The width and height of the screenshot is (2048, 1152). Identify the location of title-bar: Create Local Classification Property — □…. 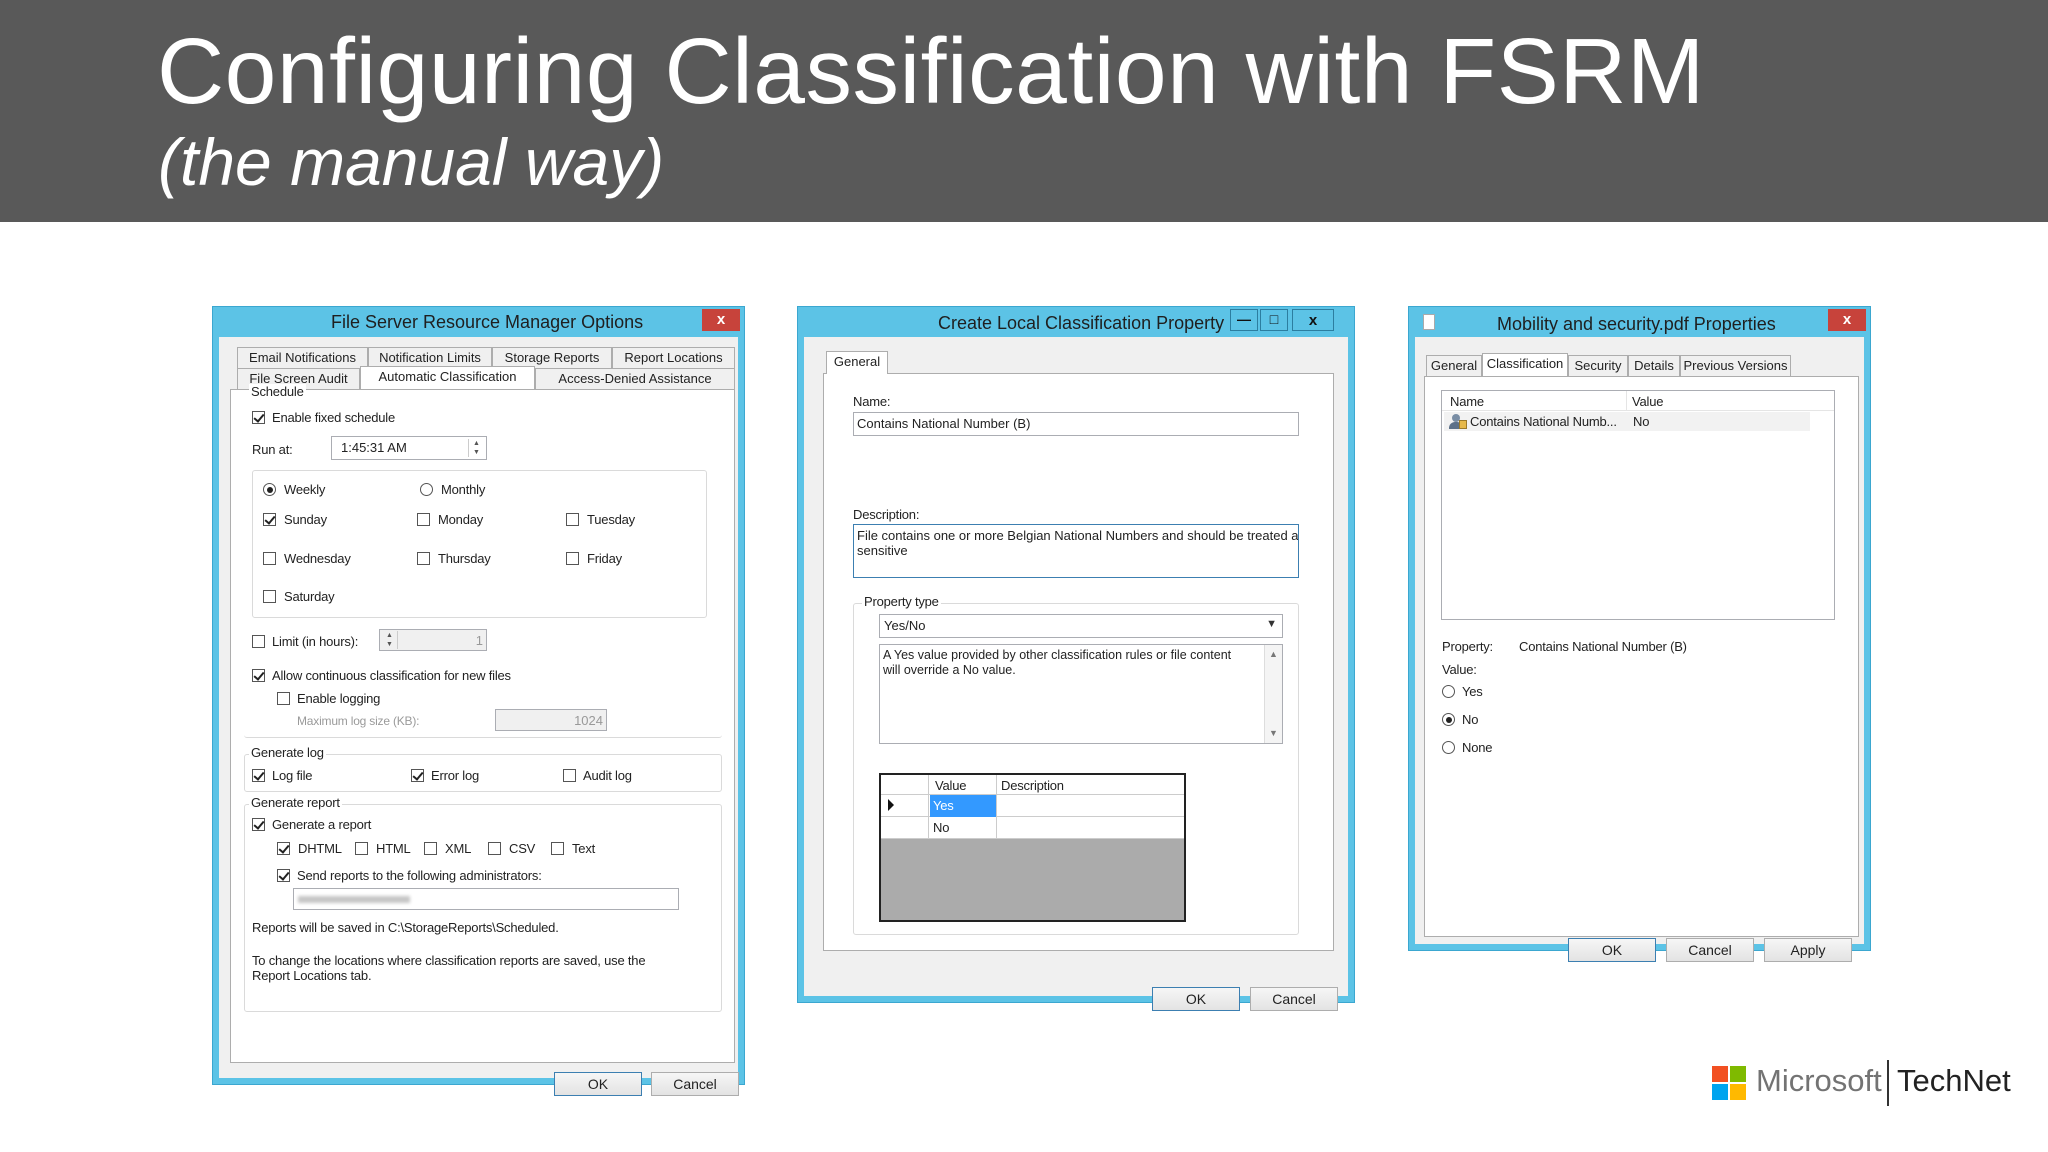
(1076, 322).